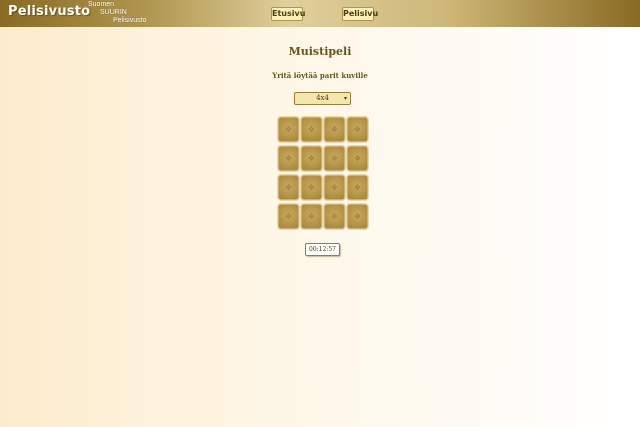  Describe the element at coordinates (320, 51) in the screenshot. I see `game-title: Muistipeli` at that location.